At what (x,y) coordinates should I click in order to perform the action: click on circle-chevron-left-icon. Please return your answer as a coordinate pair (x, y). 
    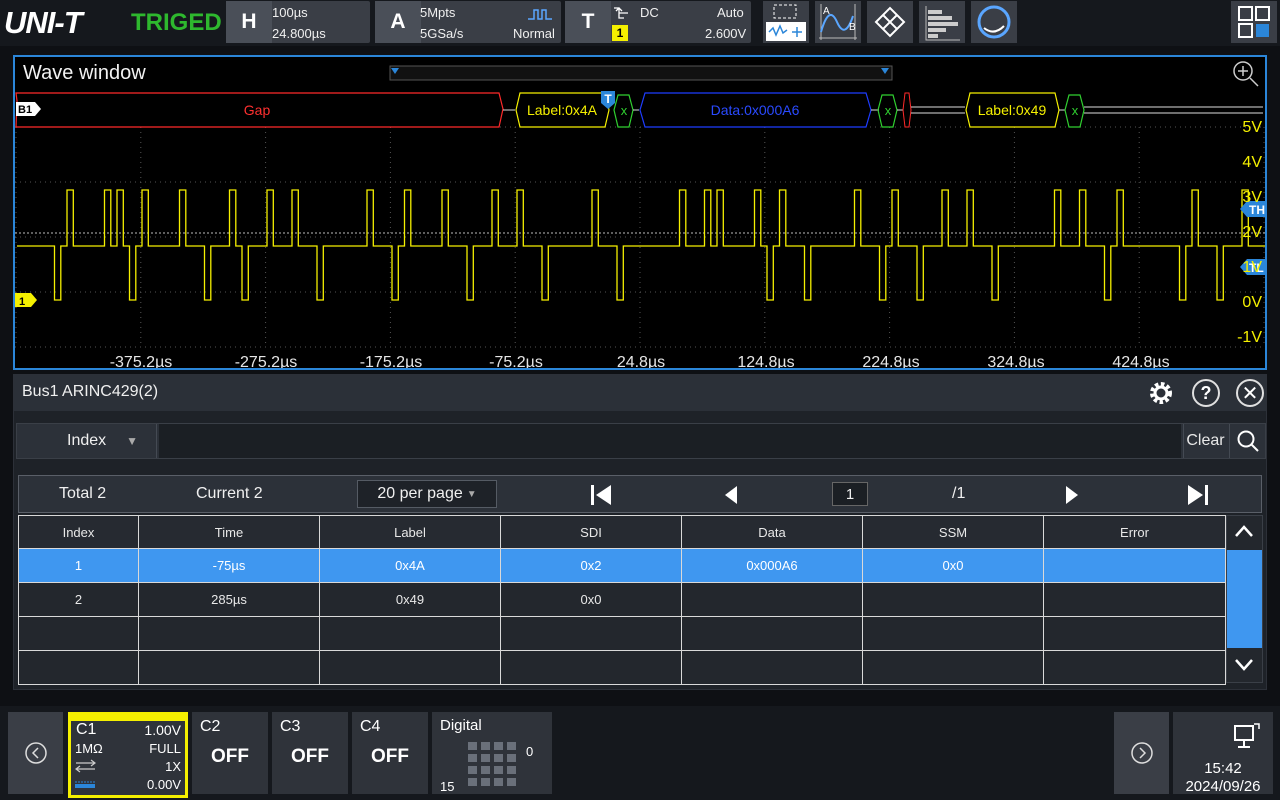
    Looking at the image, I should click on (35, 753).